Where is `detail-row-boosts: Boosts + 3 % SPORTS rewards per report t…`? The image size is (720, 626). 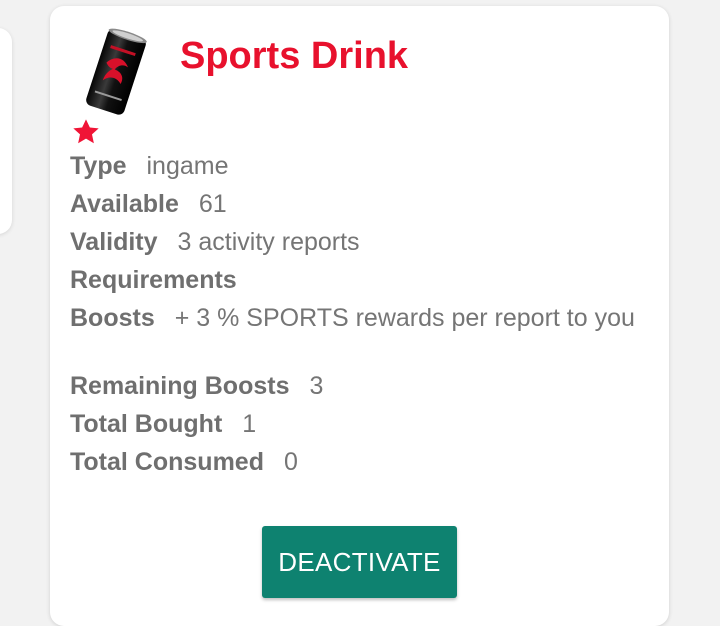 detail-row-boosts: Boosts + 3 % SPORTS rewards per report t… is located at coordinates (360, 318).